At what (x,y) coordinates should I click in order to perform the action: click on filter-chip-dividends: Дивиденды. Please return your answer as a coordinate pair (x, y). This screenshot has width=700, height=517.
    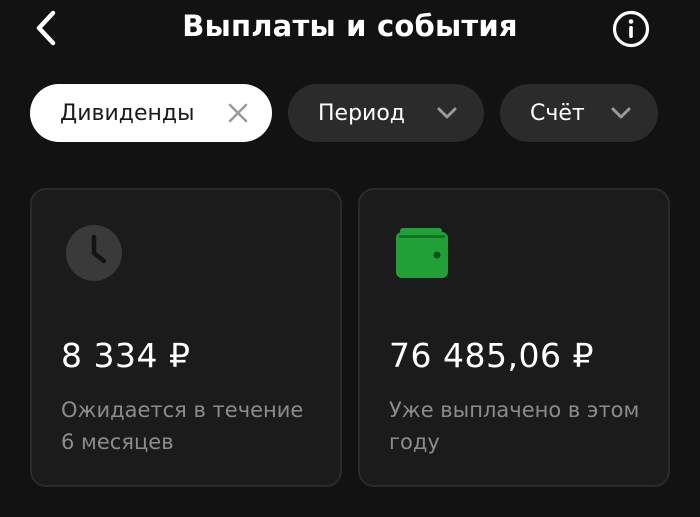
    Looking at the image, I should click on (151, 113).